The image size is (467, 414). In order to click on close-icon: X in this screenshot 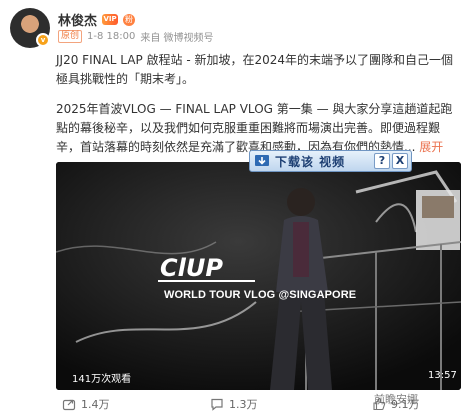, I will do `click(400, 161)`.